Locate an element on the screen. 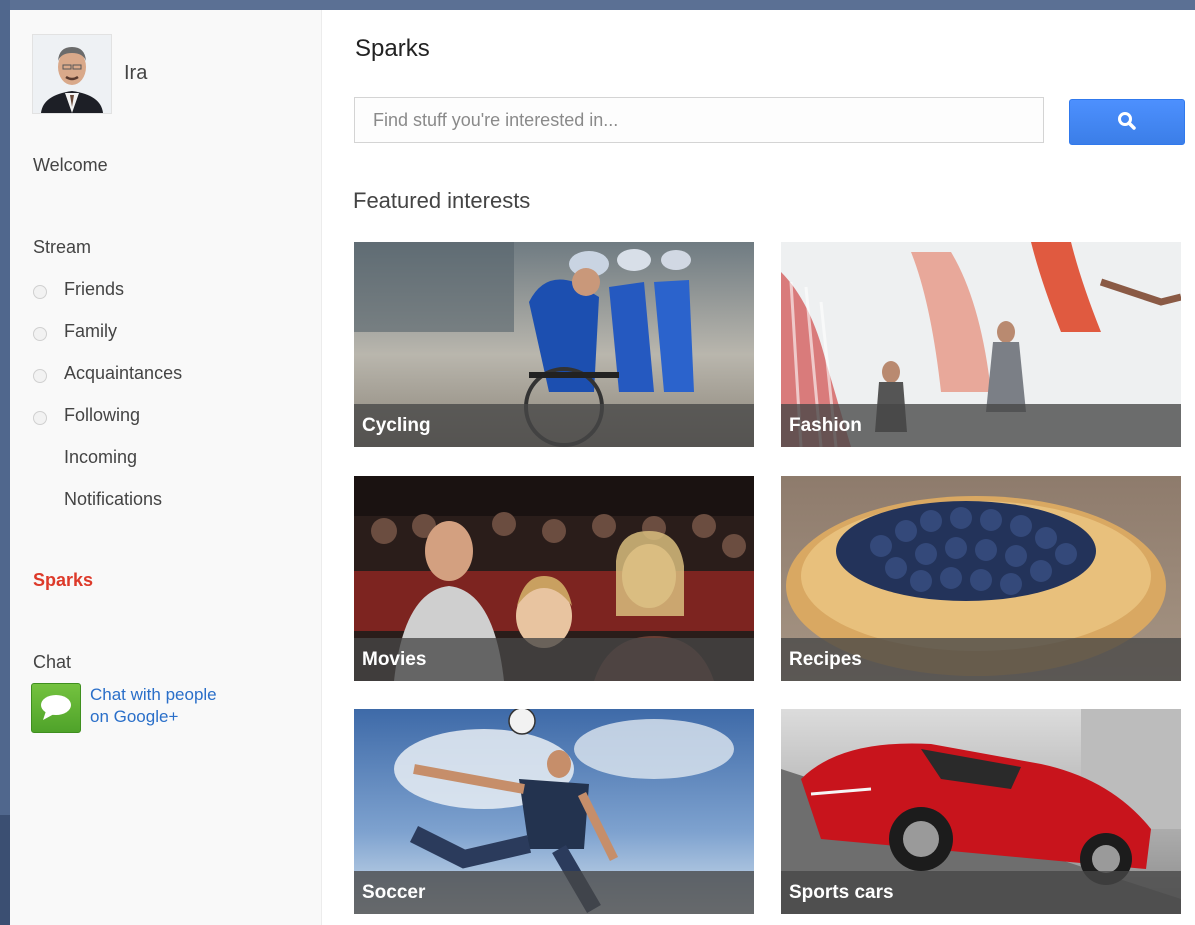 Image resolution: width=1195 pixels, height=925 pixels. interest-label: Sports cars is located at coordinates (981, 892).